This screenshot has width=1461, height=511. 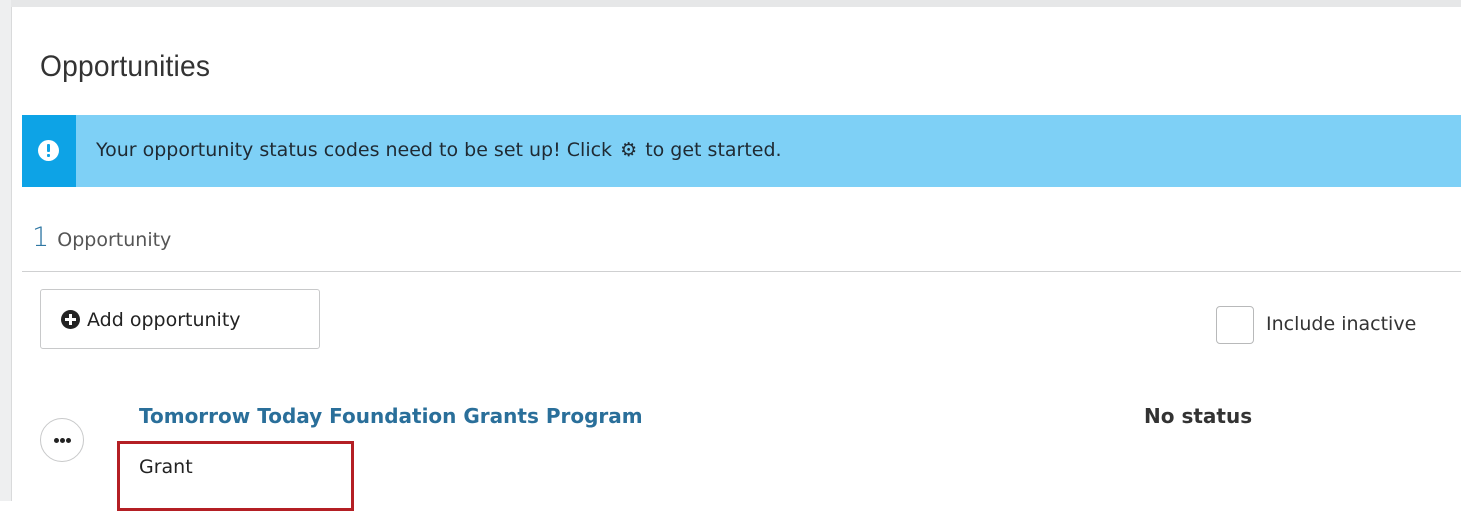 What do you see at coordinates (114, 240) in the screenshot?
I see `opportunity-count-label: Opportunity` at bounding box center [114, 240].